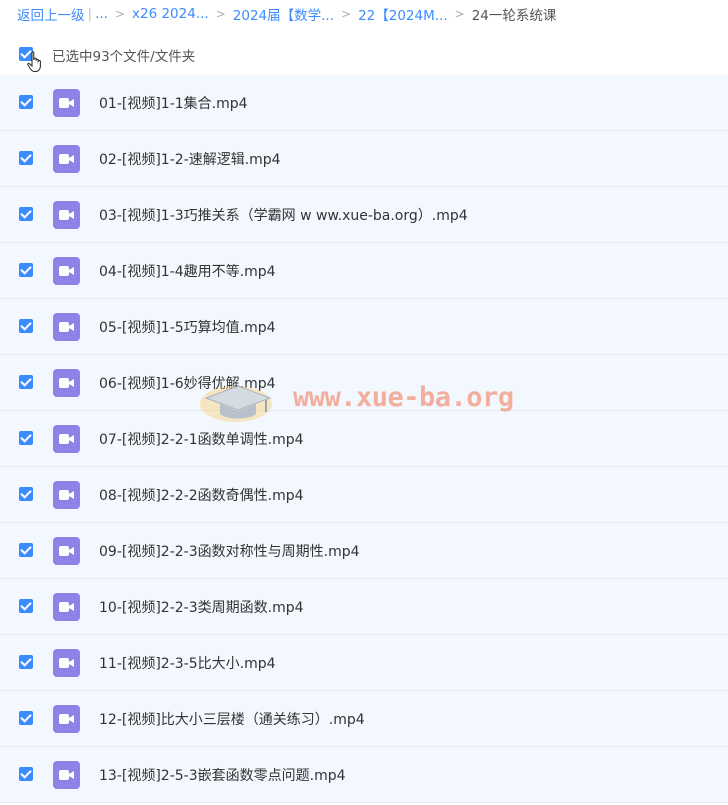  Describe the element at coordinates (364, 775) in the screenshot. I see `file-row: 13-[视频]2-5-3嵌套函数零点问题.mp4` at that location.